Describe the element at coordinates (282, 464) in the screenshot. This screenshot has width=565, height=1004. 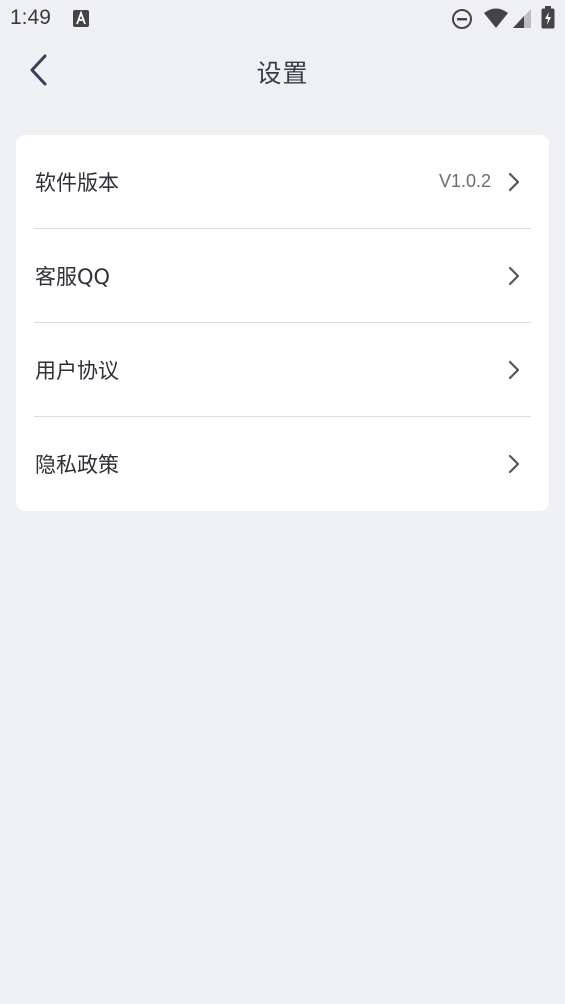
I see `settings-item-privacy-policy: 隐私政策` at that location.